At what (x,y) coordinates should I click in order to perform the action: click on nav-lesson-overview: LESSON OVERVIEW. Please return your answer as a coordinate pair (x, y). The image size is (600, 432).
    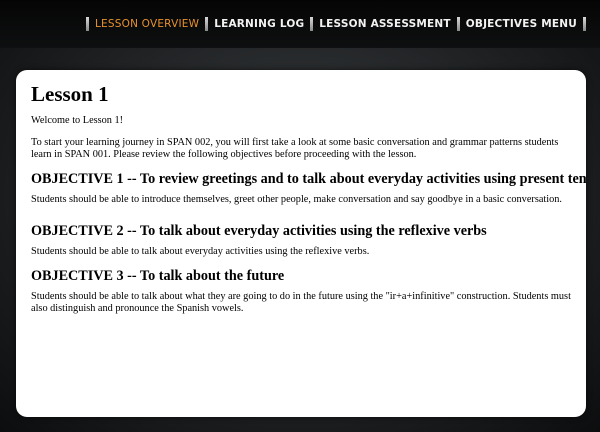
    Looking at the image, I should click on (147, 24).